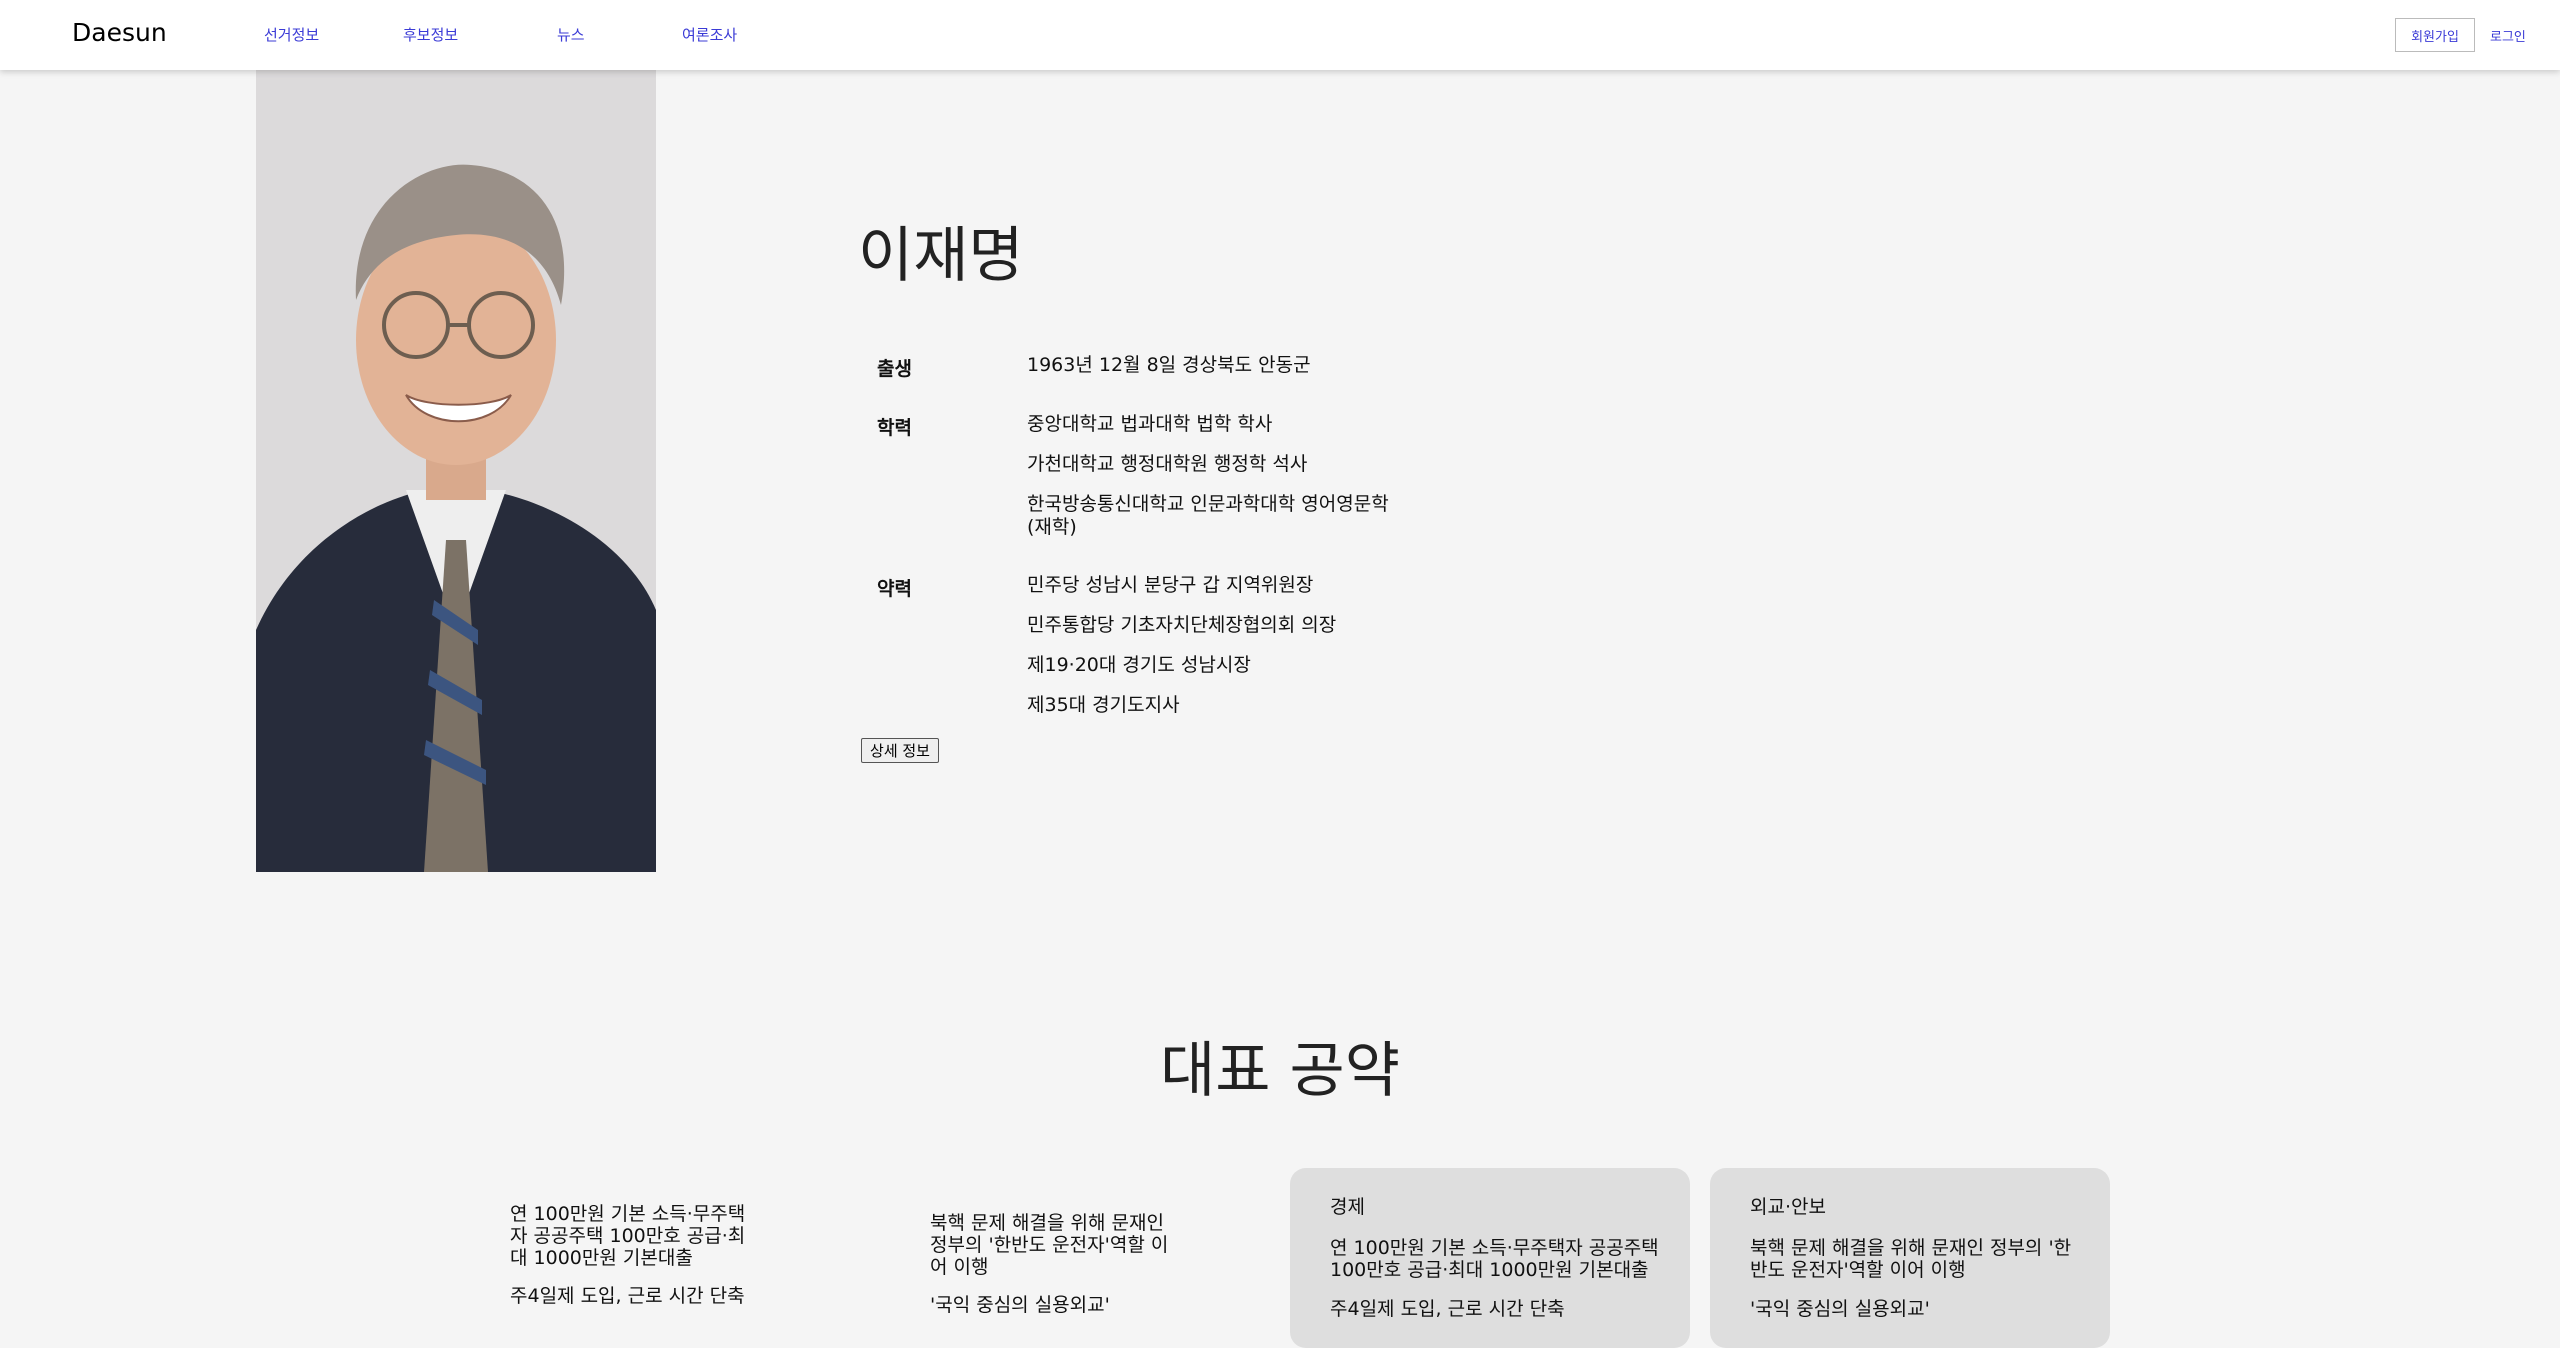  What do you see at coordinates (627, 1296) in the screenshot?
I see `pledge-text: 주4일제 도입, 근로 시간 단축` at bounding box center [627, 1296].